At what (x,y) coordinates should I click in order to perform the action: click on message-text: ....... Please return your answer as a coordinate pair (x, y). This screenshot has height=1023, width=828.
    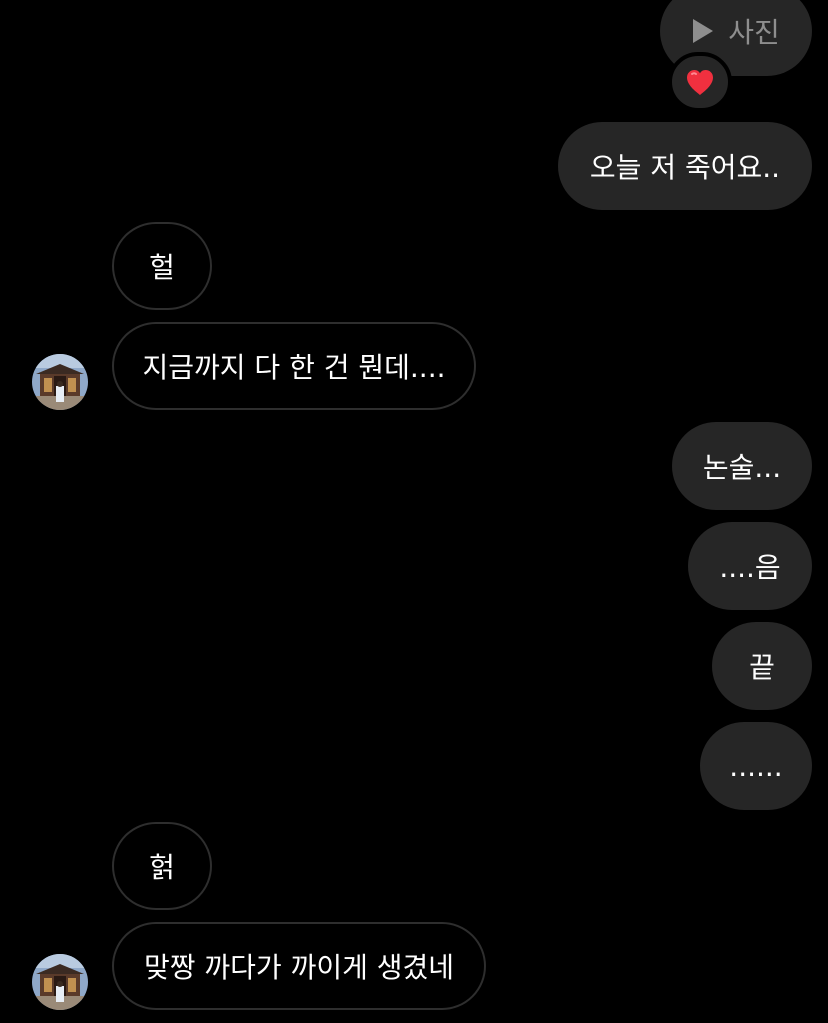
    Looking at the image, I should click on (756, 766).